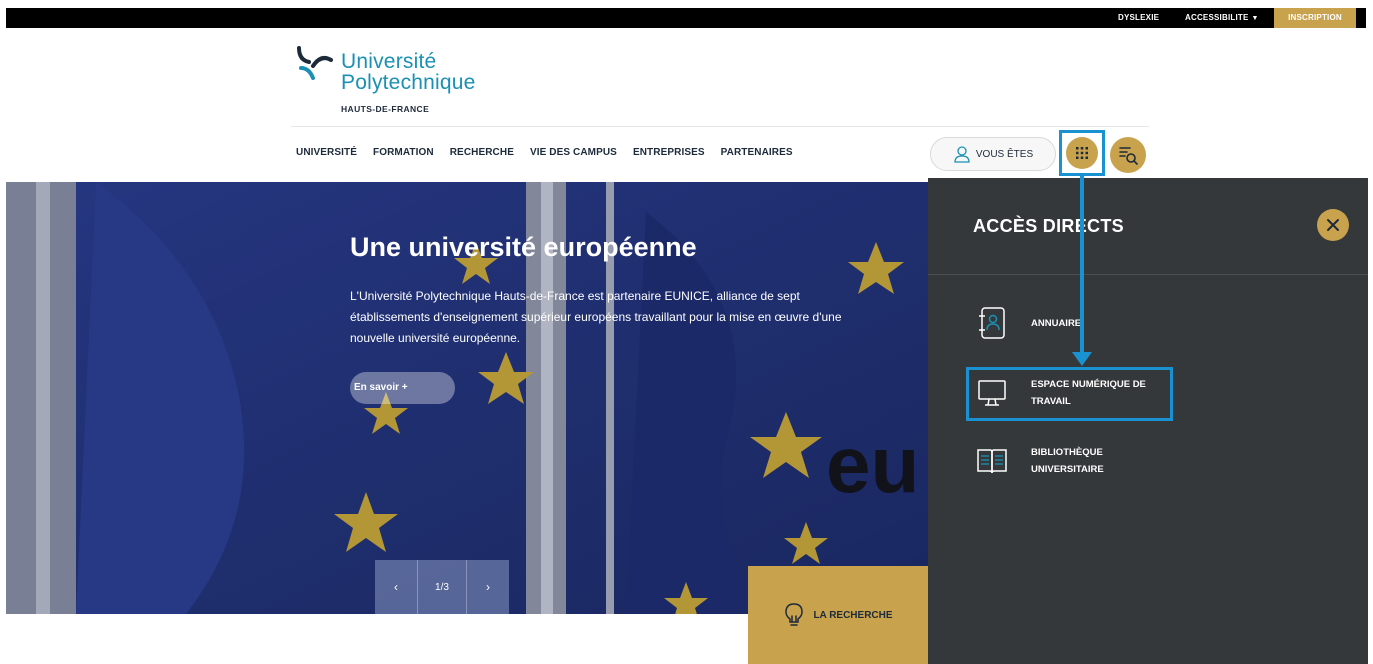 This screenshot has width=1373, height=664. Describe the element at coordinates (385, 109) in the screenshot. I see `logo-line-3: HAUTS-DE-FRANCE` at that location.